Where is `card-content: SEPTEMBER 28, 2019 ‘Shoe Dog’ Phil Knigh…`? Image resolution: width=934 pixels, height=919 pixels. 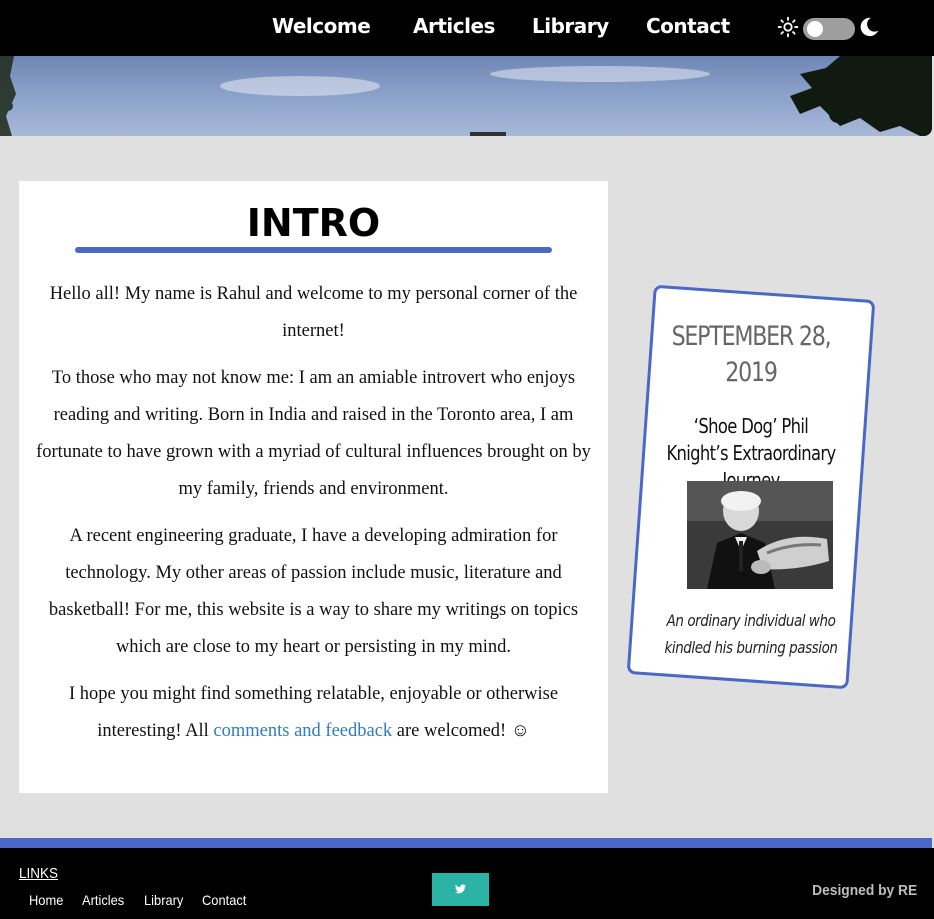
card-content: SEPTEMBER 28, 2019 ‘Shoe Dog’ Phil Knigh… is located at coordinates (751, 487).